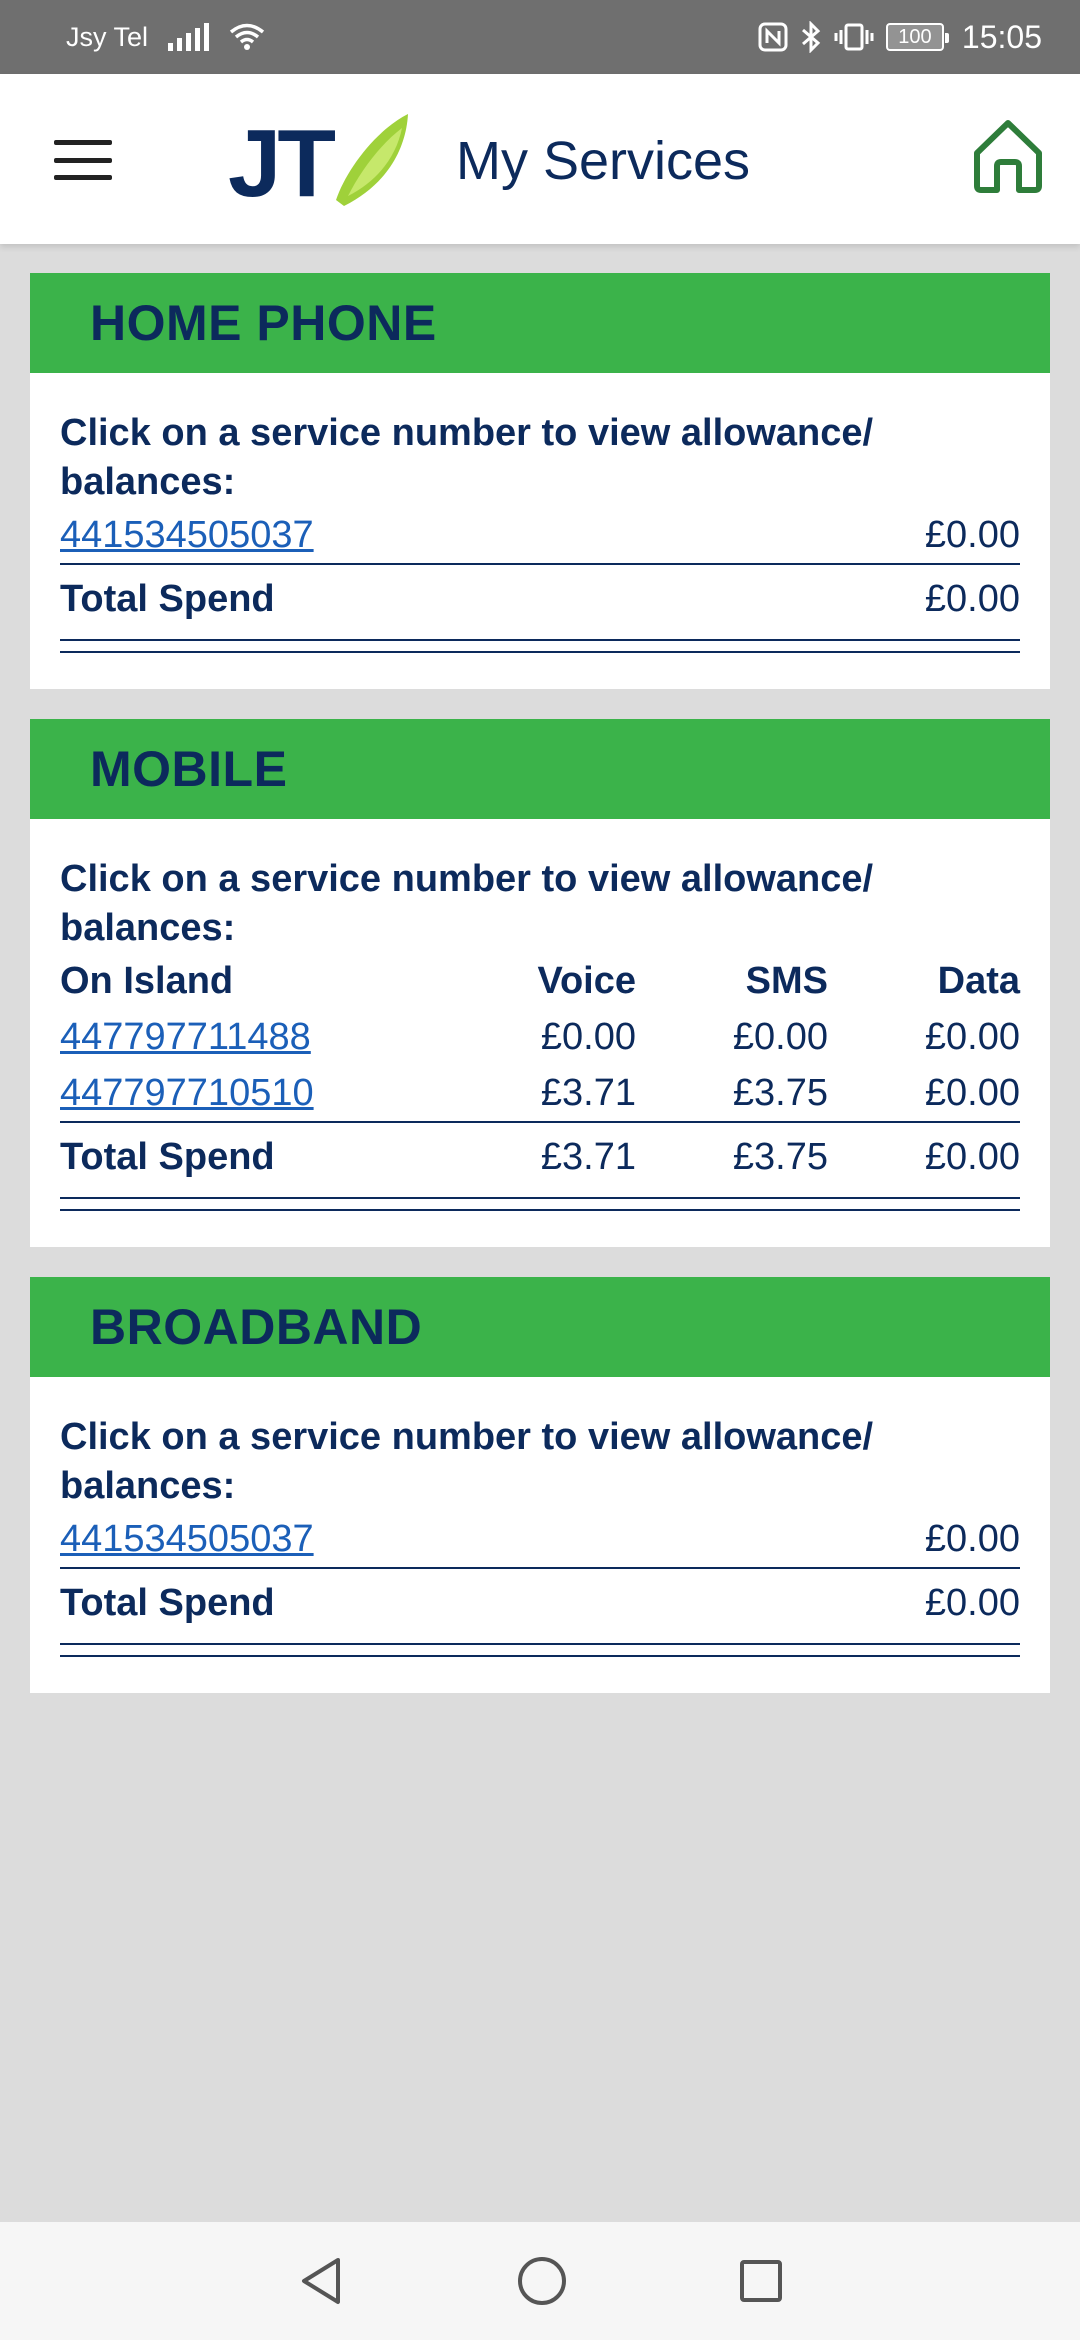 This screenshot has width=1080, height=2340. Describe the element at coordinates (187, 1539) in the screenshot. I see `broadband-service-link: 441534505037` at that location.